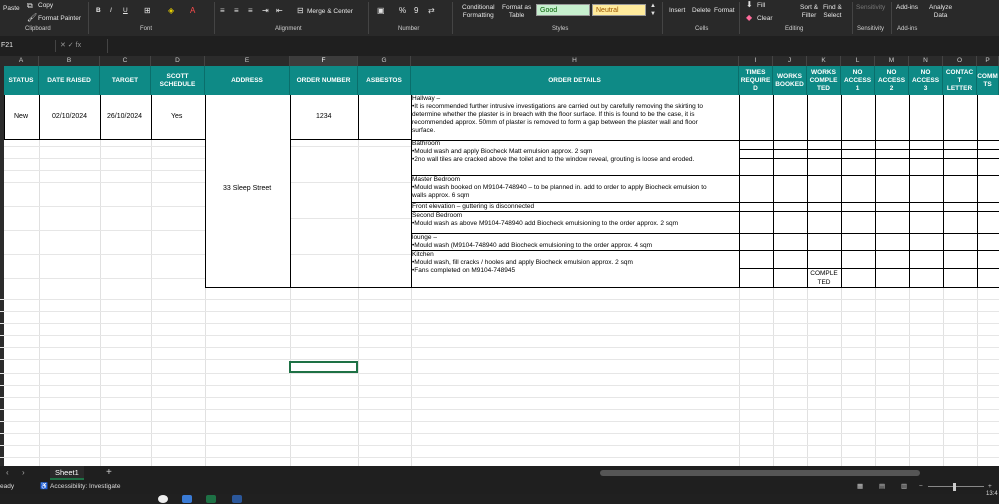  I want to click on column-header-j: J, so click(790, 61).